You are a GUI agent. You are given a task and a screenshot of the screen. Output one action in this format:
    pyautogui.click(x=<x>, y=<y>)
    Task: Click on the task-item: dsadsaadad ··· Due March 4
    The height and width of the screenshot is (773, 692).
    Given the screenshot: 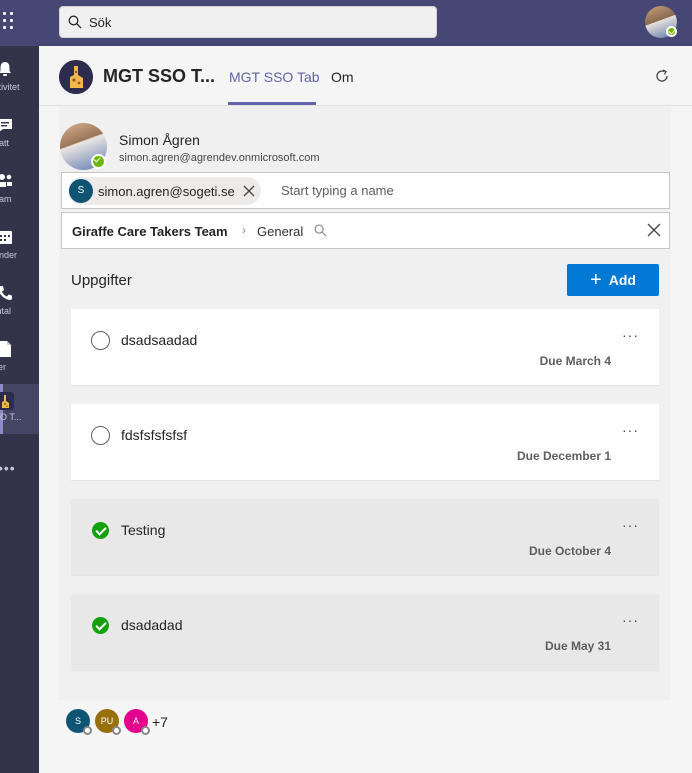 What is the action you would take?
    pyautogui.click(x=365, y=347)
    